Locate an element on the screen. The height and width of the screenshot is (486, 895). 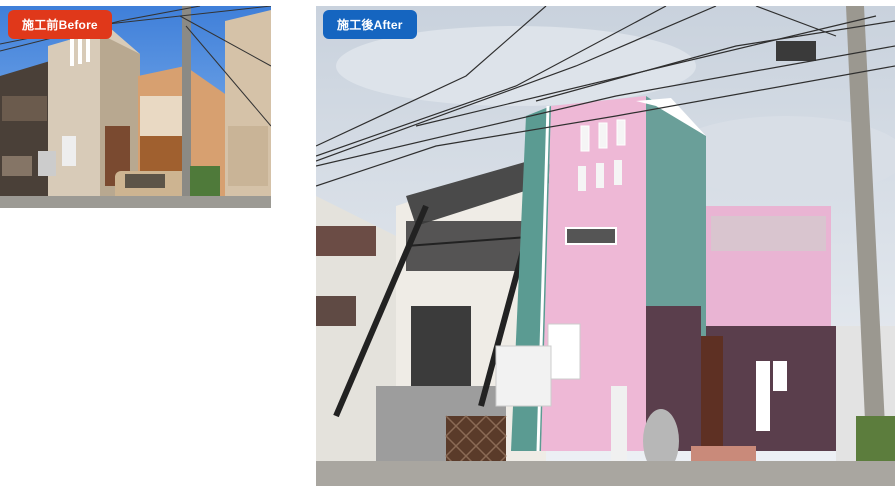
after-badge: 施工後After is located at coordinates (370, 24).